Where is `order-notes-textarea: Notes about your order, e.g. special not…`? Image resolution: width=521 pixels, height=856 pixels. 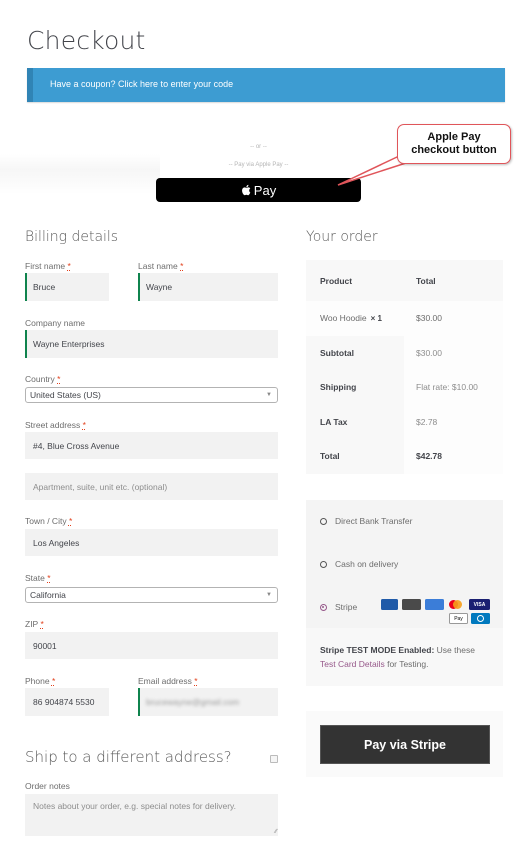
order-notes-textarea: Notes about your order, e.g. special not… is located at coordinates (151, 815).